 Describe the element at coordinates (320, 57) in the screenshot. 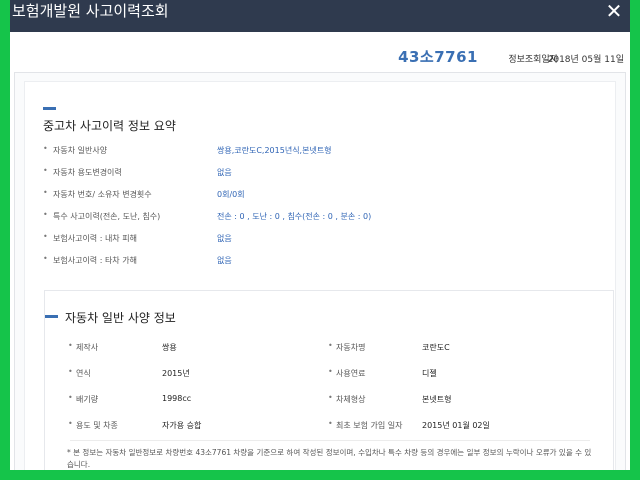

I see `report-header: 43소7761 정보조회일자 2018년 05월 11일` at that location.